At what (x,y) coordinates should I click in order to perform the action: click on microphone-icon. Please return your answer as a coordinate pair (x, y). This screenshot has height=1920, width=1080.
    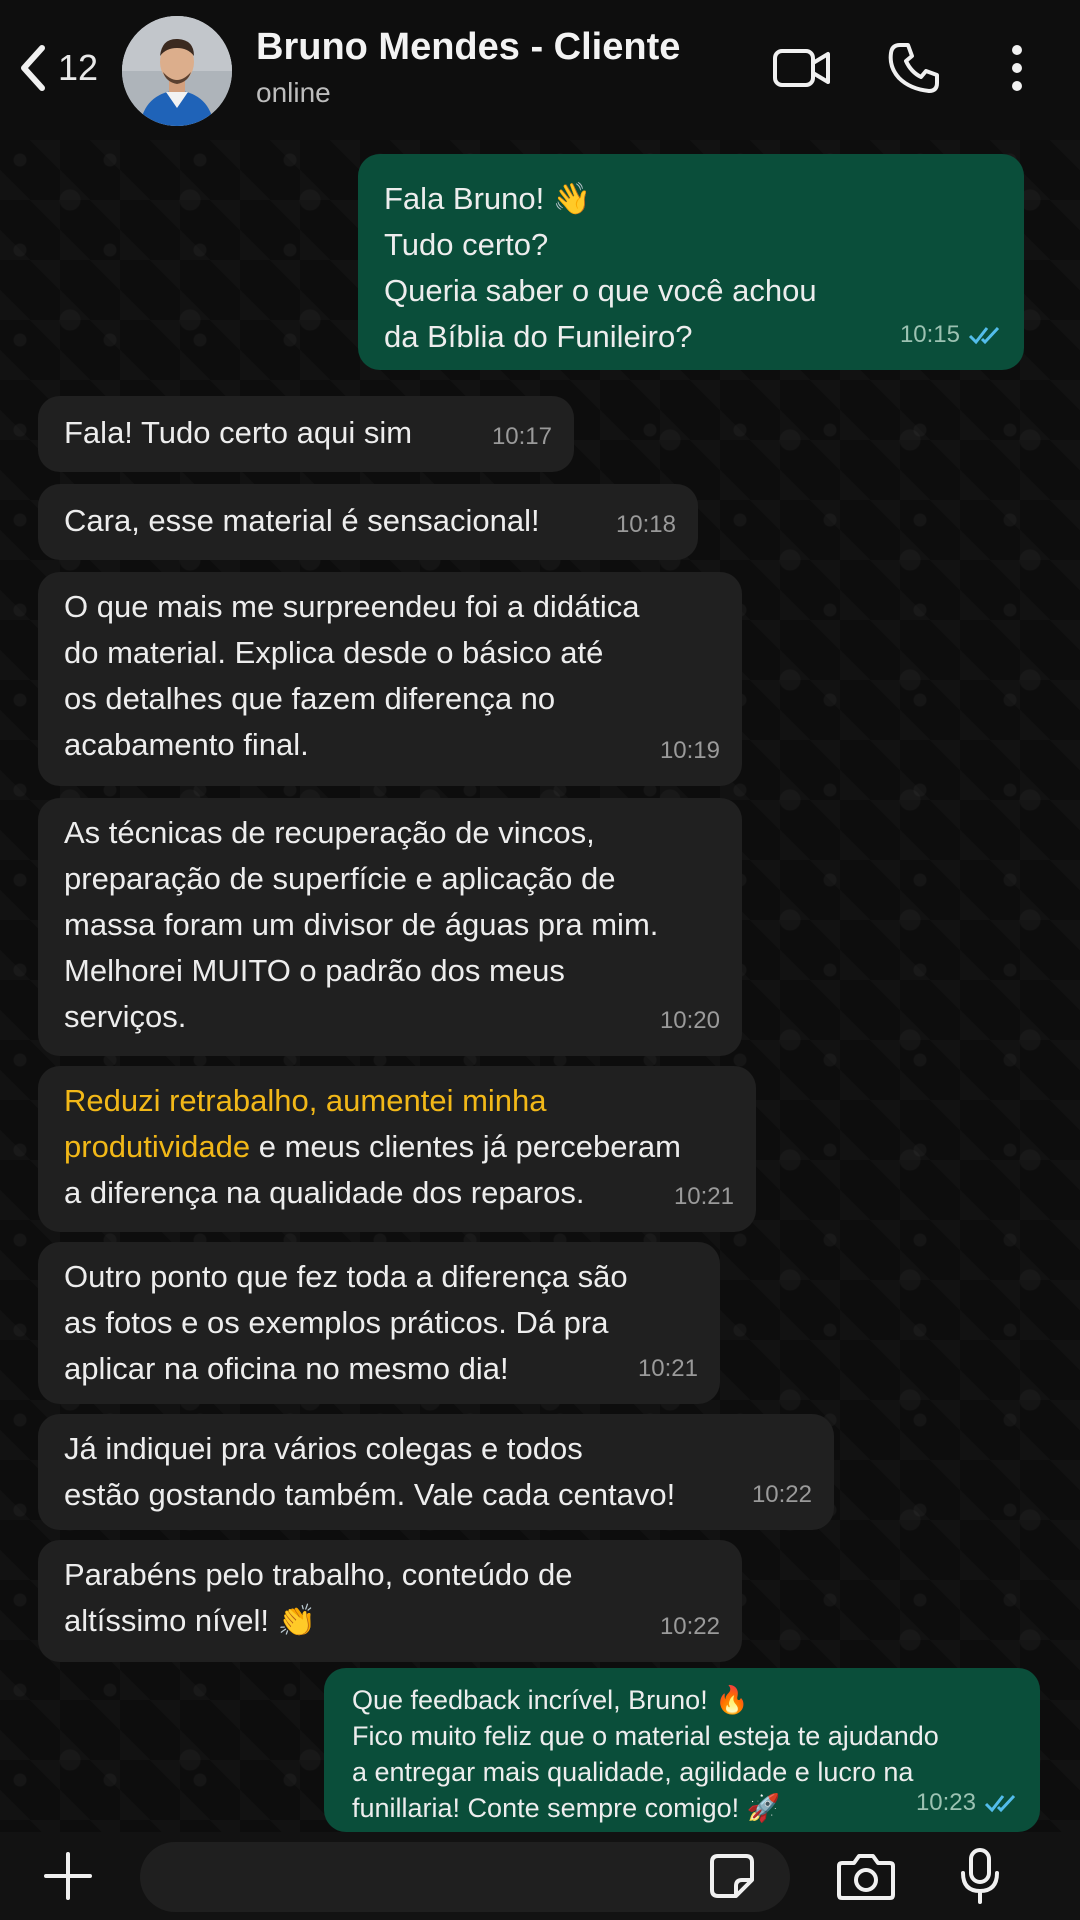
    Looking at the image, I should click on (980, 1876).